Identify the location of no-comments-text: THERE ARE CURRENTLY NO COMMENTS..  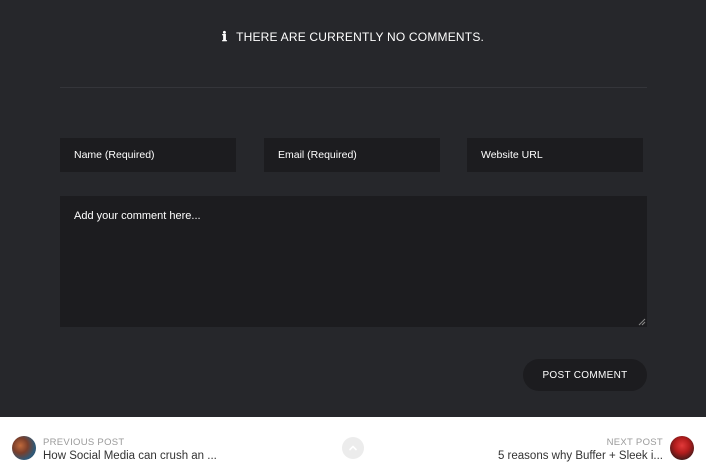
(360, 37).